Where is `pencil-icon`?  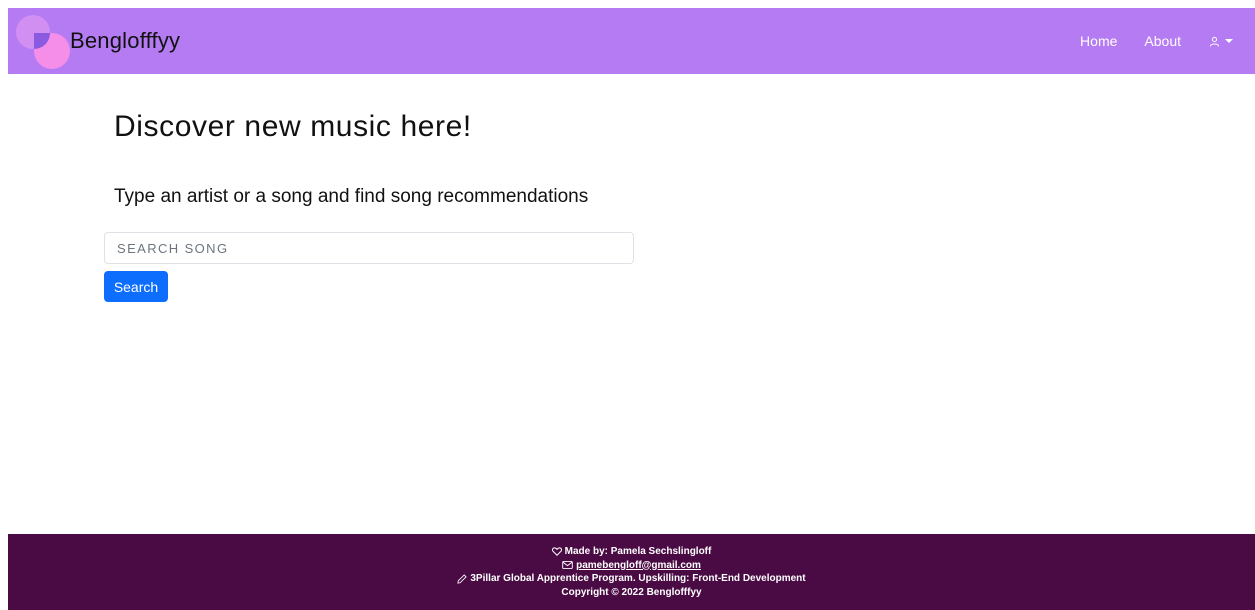
pencil-icon is located at coordinates (462, 579).